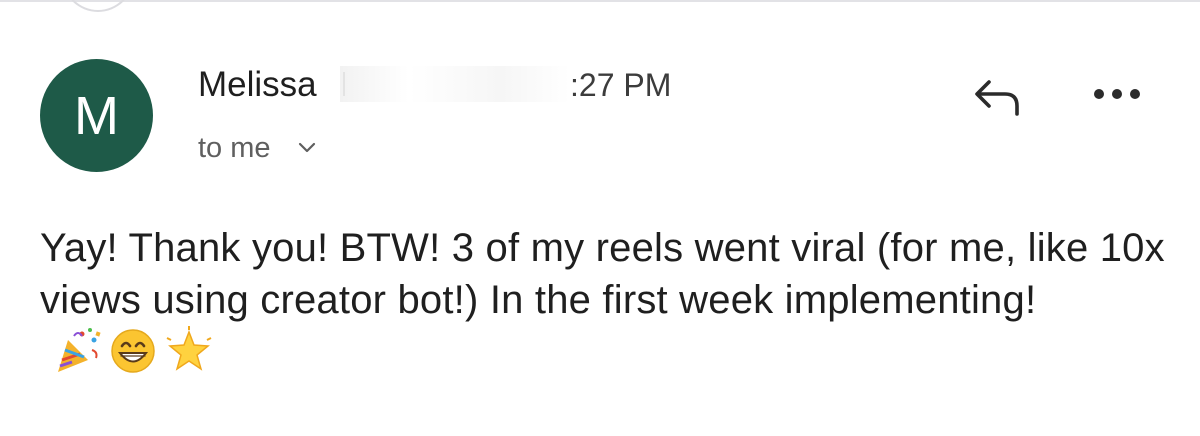 The height and width of the screenshot is (436, 1200). Describe the element at coordinates (257, 85) in the screenshot. I see `sender-name: Melissa` at that location.